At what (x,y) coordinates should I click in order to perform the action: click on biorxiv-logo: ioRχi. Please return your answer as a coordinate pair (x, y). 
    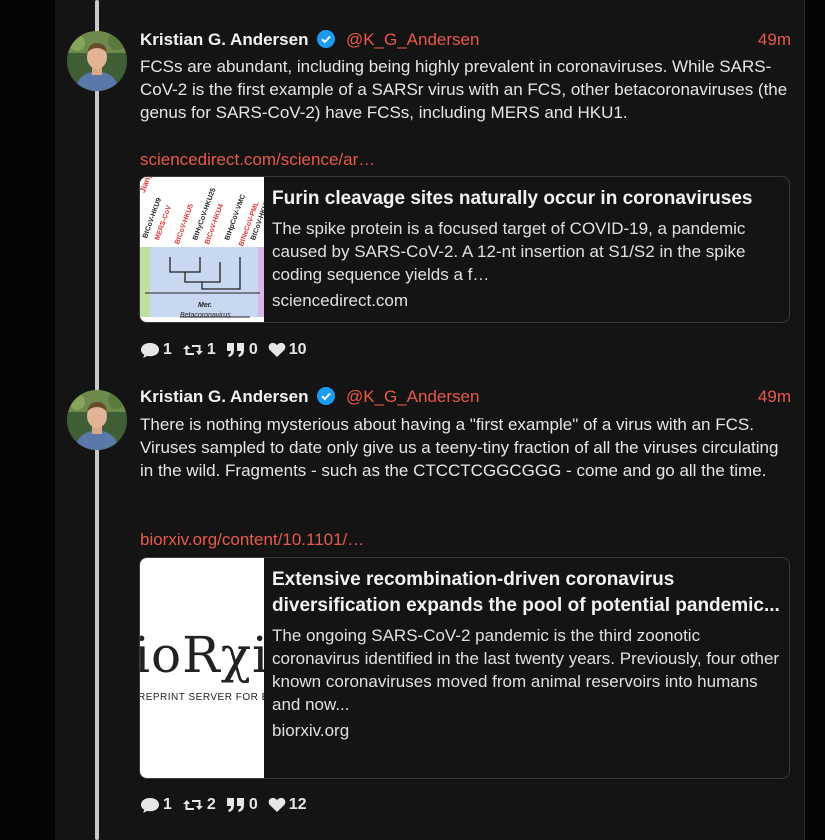
    Looking at the image, I should click on (202, 655).